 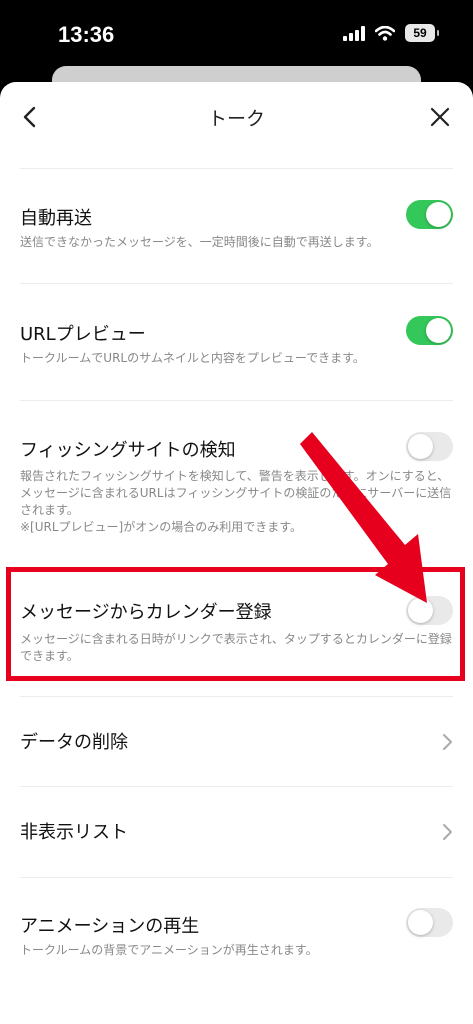 What do you see at coordinates (83, 334) in the screenshot?
I see `setting-title: URLプレビュー` at bounding box center [83, 334].